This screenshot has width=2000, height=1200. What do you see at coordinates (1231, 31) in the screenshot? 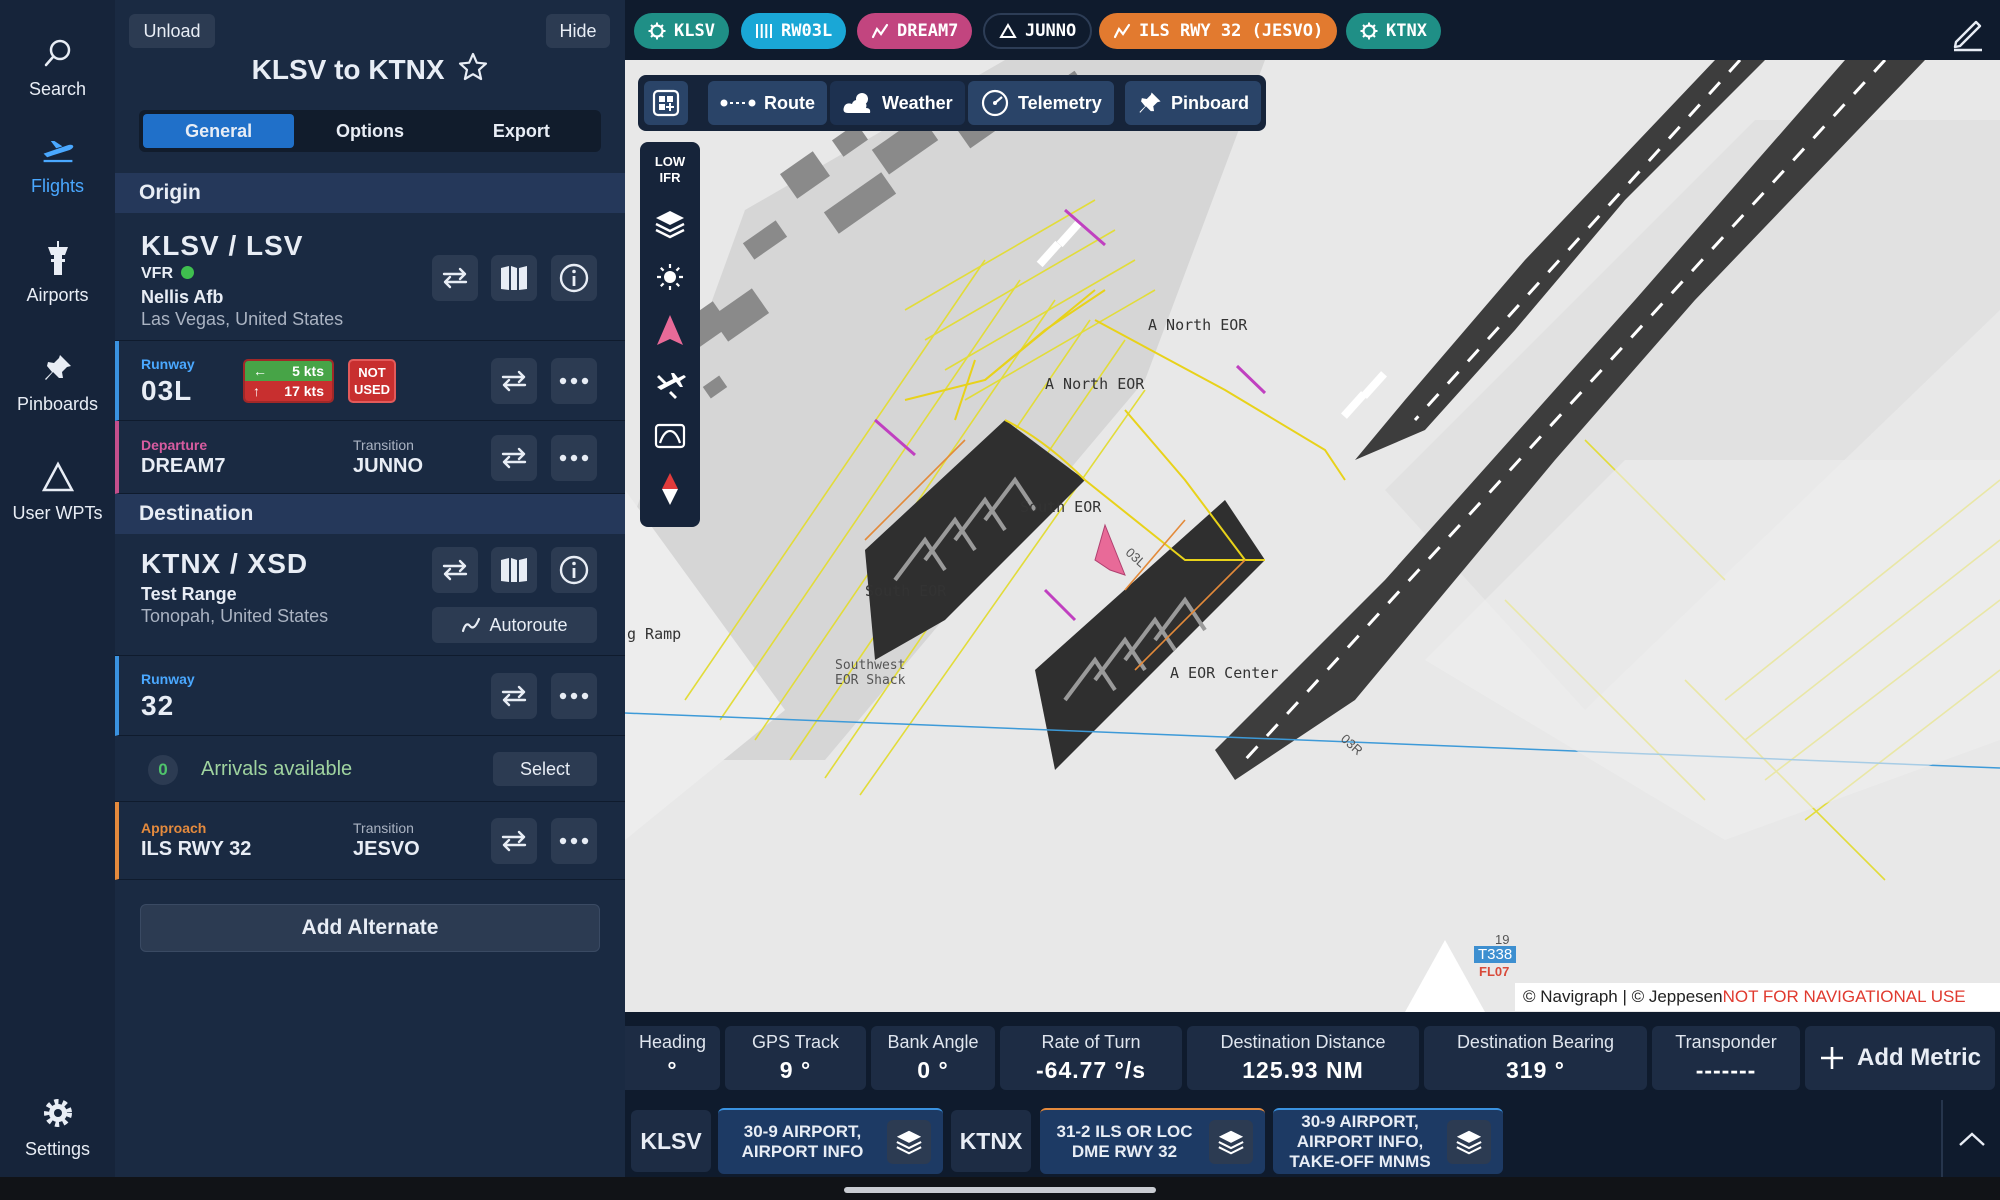
I see `chip-approach-label: ILS RWY 32 (JESVO)` at bounding box center [1231, 31].